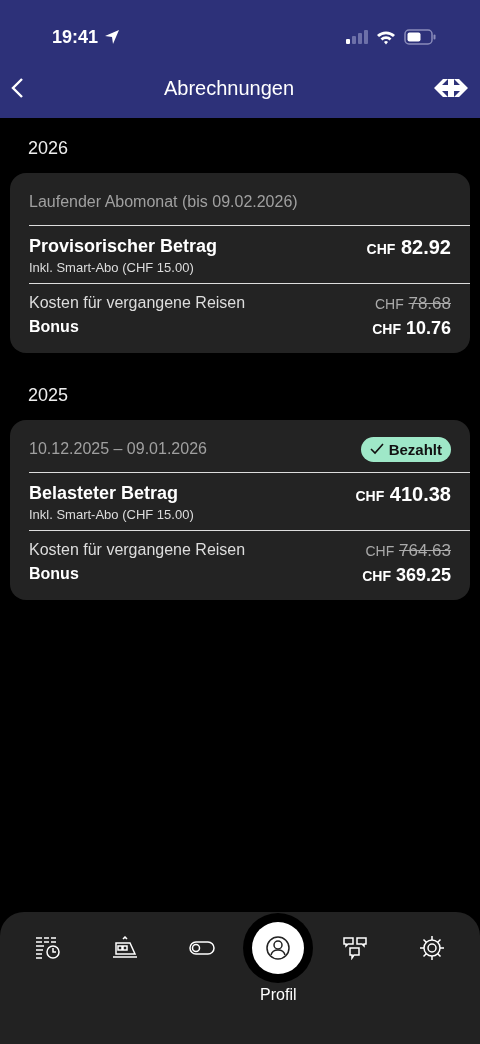 This screenshot has width=480, height=1044. What do you see at coordinates (278, 995) in the screenshot?
I see `tab-label: Profil` at bounding box center [278, 995].